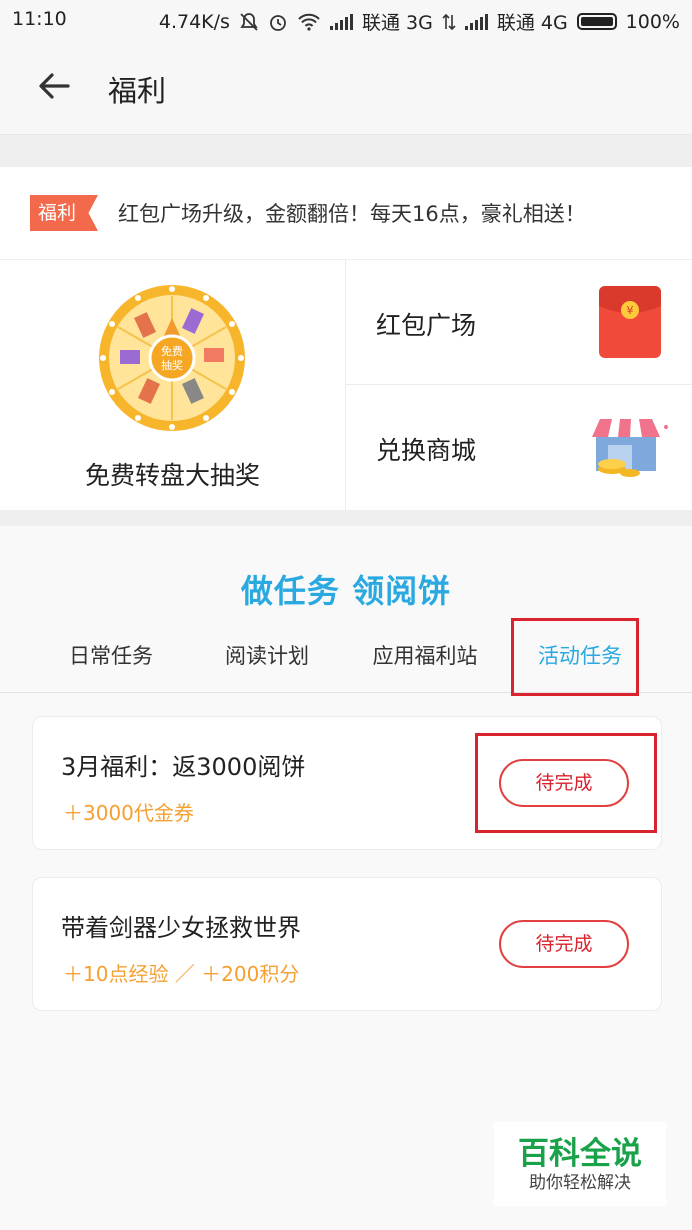 Image resolution: width=692 pixels, height=1230 pixels. Describe the element at coordinates (39, 19) in the screenshot. I see `status-time: 11:10` at that location.